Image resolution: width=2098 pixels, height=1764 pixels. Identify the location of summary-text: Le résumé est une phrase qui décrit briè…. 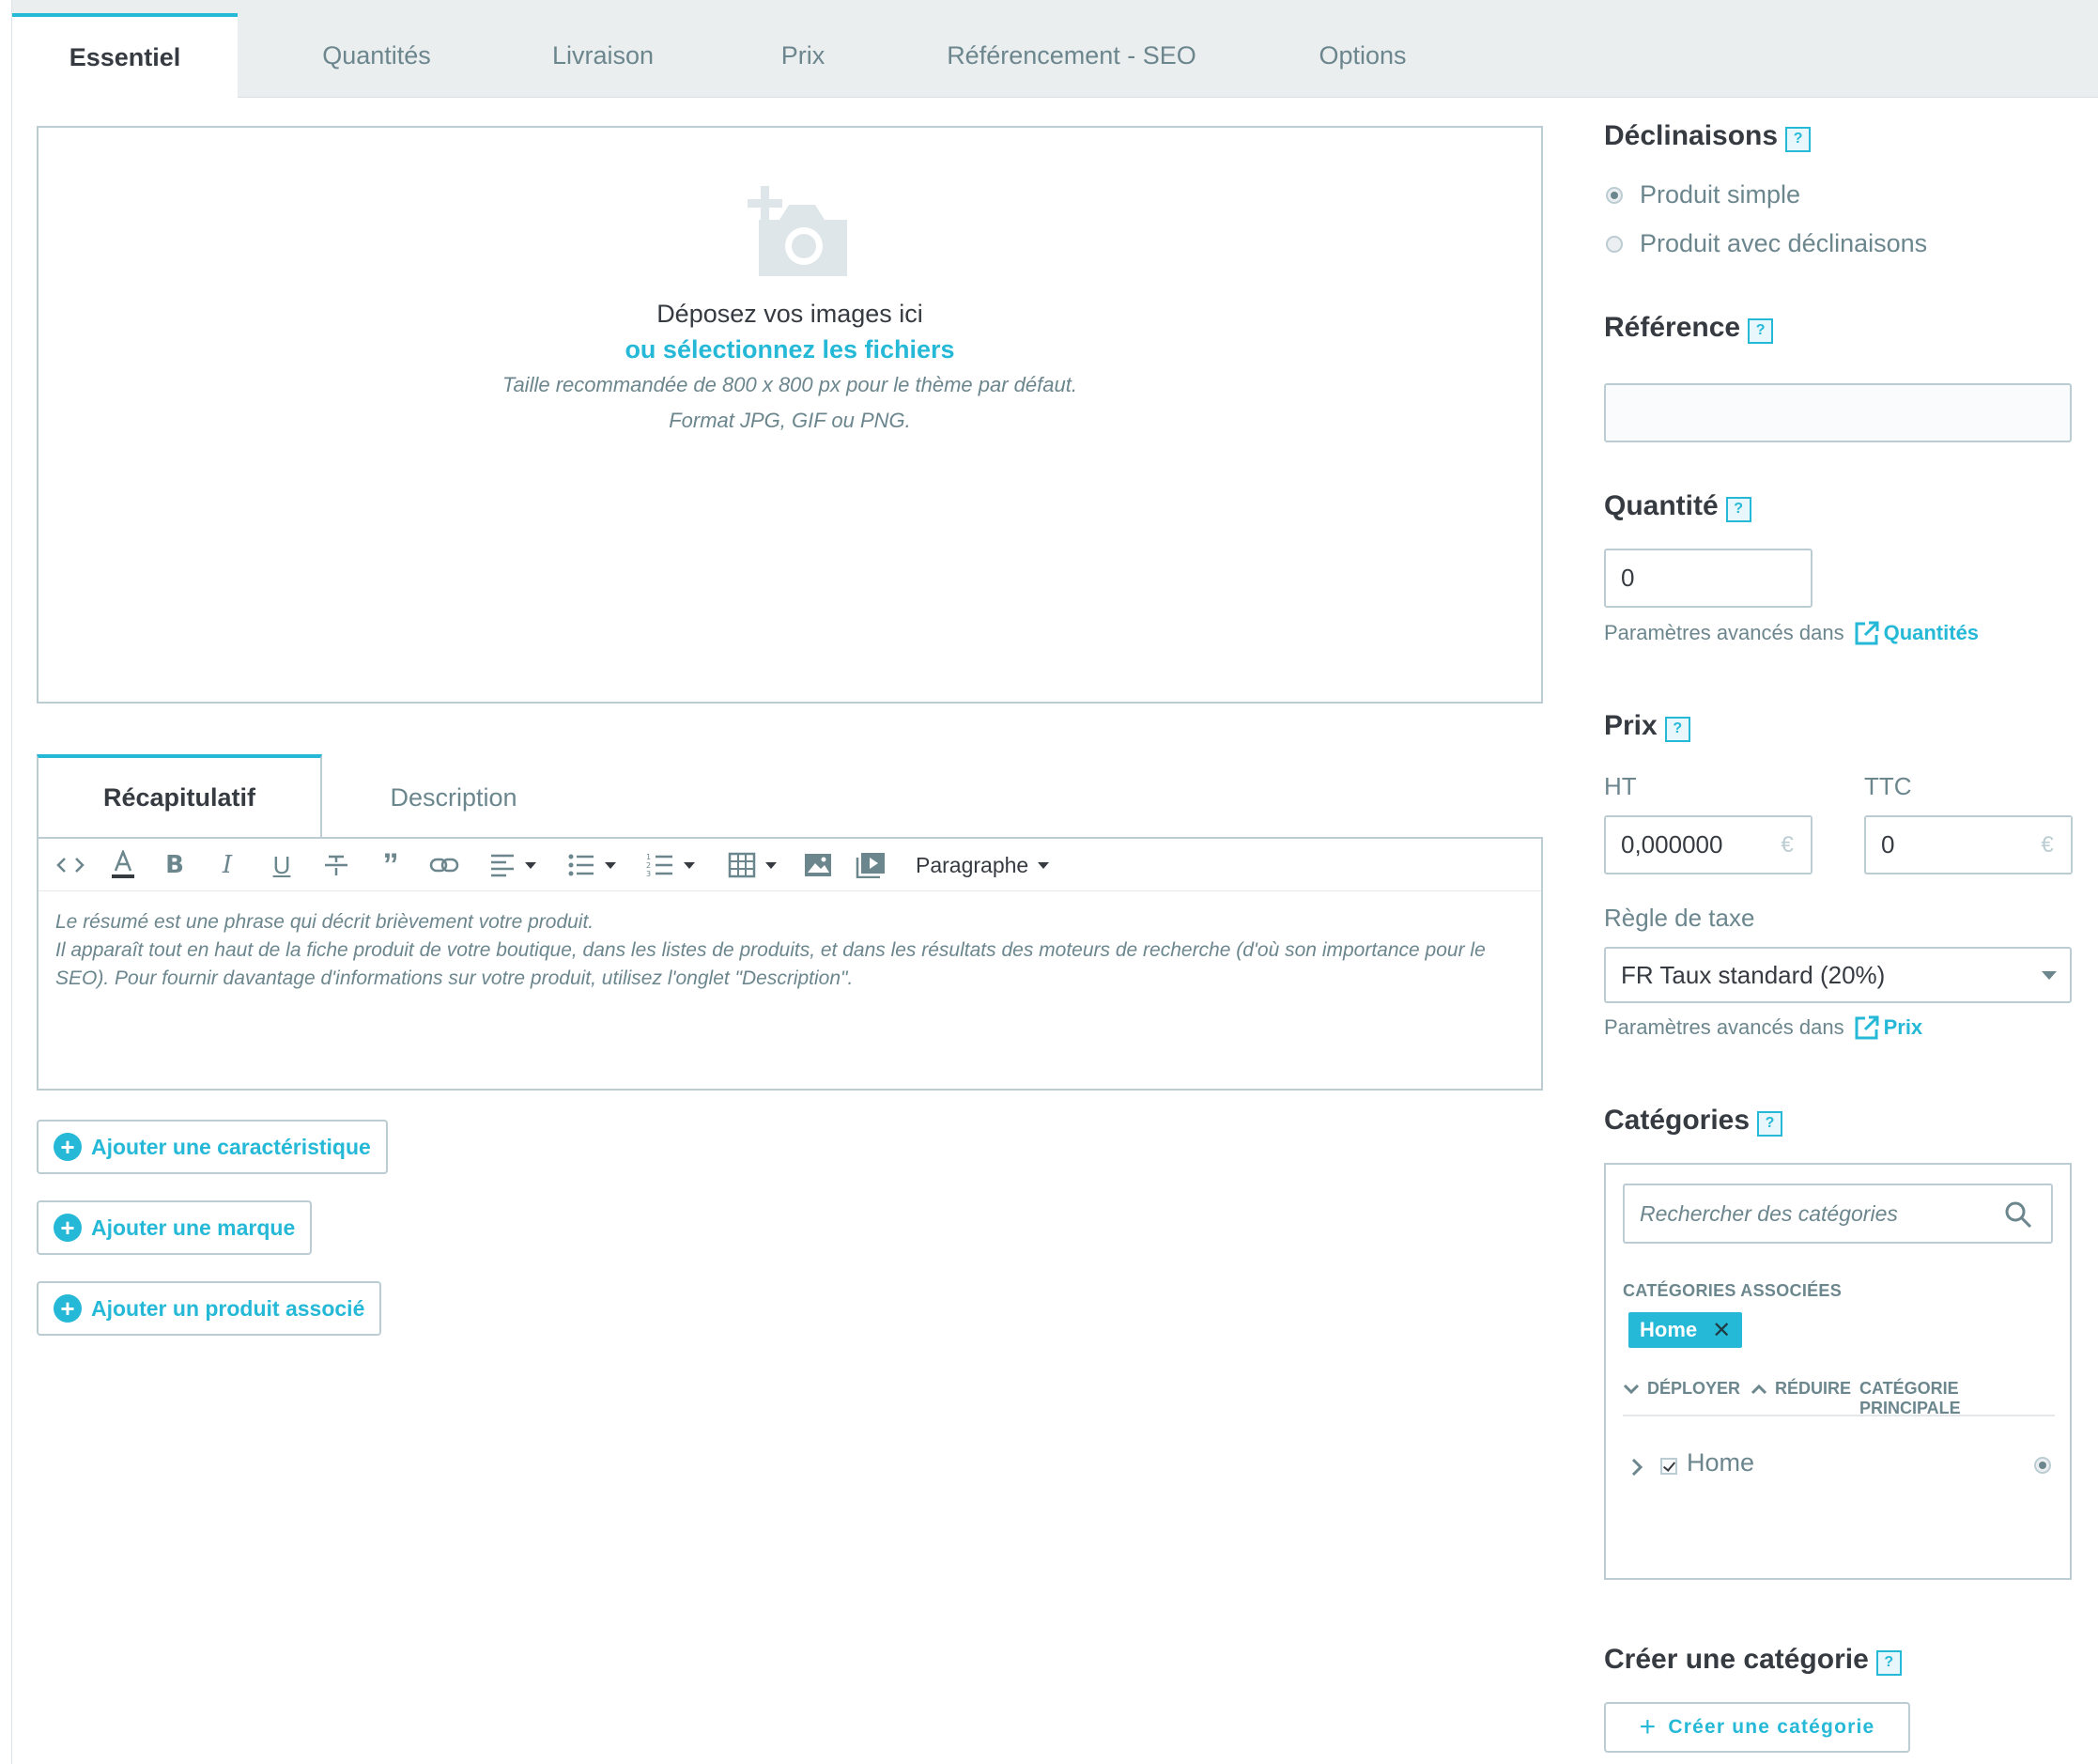
(778, 950).